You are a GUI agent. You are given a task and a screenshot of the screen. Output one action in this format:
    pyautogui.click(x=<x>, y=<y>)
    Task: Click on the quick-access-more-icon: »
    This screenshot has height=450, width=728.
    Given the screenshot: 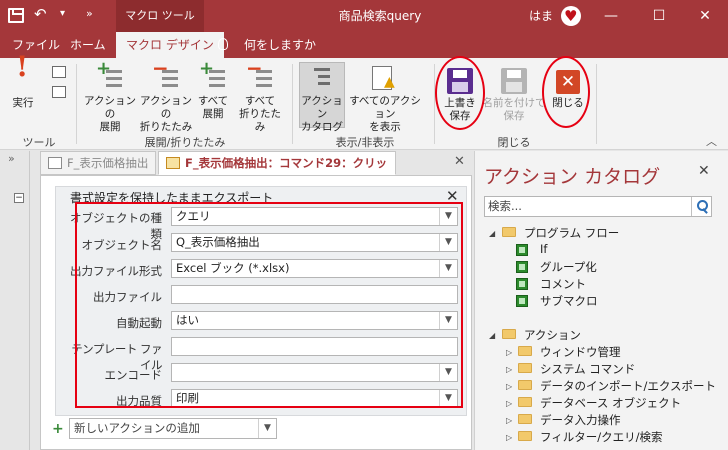 What is the action you would take?
    pyautogui.click(x=89, y=13)
    